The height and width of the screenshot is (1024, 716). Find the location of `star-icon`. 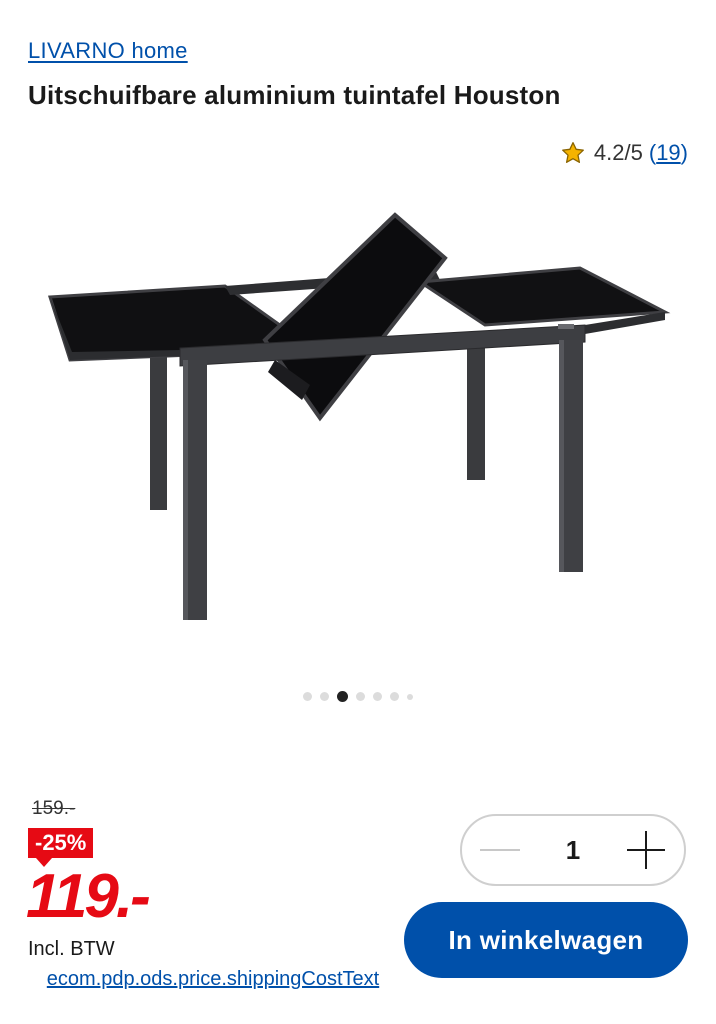

star-icon is located at coordinates (572, 152).